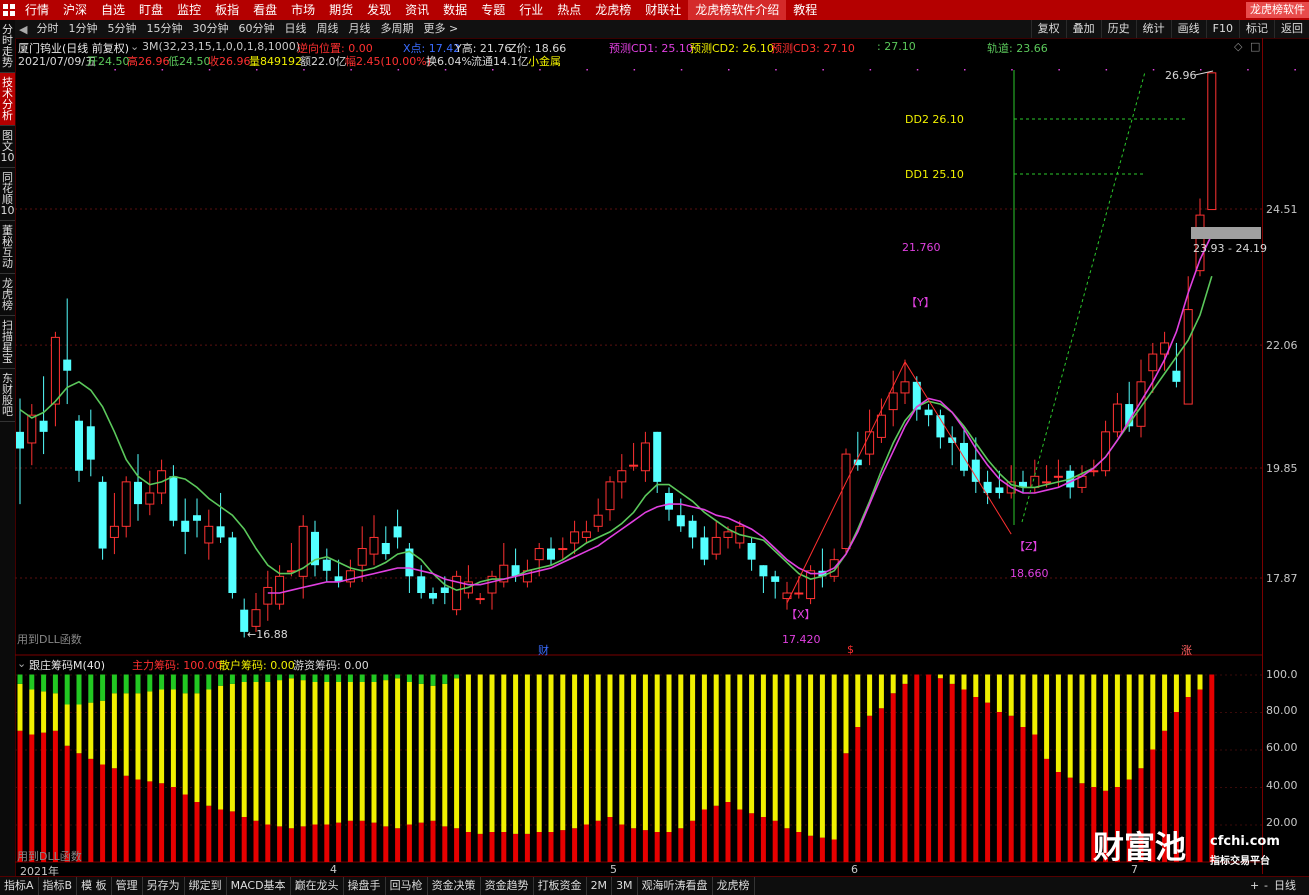 This screenshot has width=1309, height=895. What do you see at coordinates (1285, 886) in the screenshot?
I see `period-indicator: 日线` at bounding box center [1285, 886].